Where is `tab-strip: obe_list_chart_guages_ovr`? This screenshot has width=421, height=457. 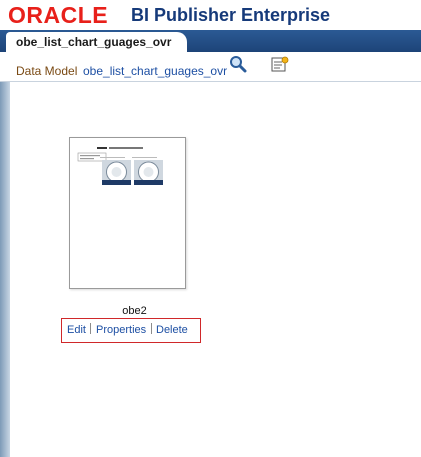 tab-strip: obe_list_chart_guages_ovr is located at coordinates (210, 42).